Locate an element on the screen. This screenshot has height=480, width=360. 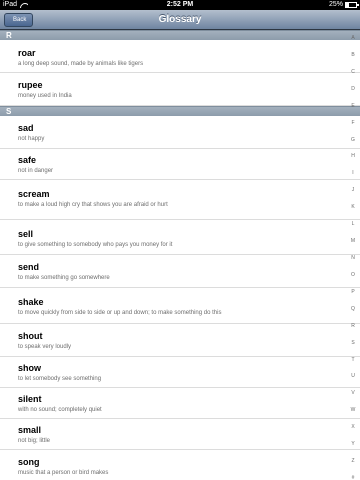
index-letter: H is located at coordinates (353, 156).